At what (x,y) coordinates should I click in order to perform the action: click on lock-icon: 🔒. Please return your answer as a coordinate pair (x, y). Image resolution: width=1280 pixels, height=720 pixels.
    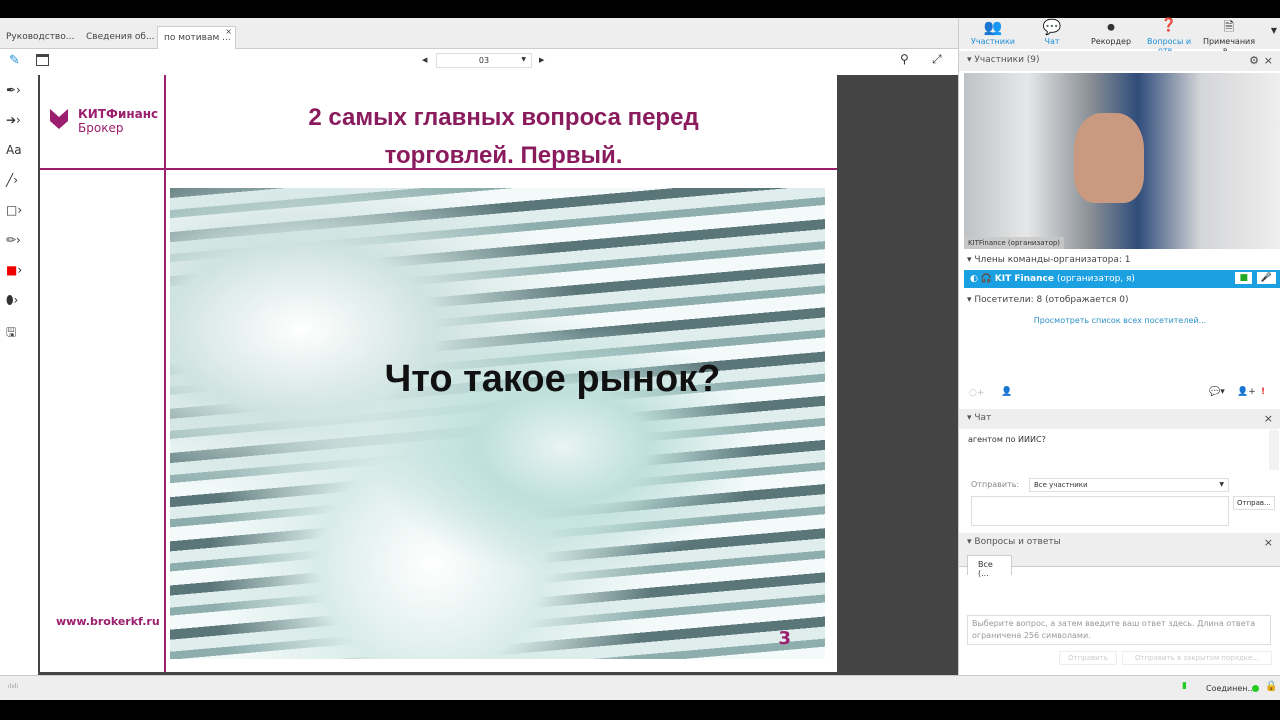
    Looking at the image, I should click on (1271, 686).